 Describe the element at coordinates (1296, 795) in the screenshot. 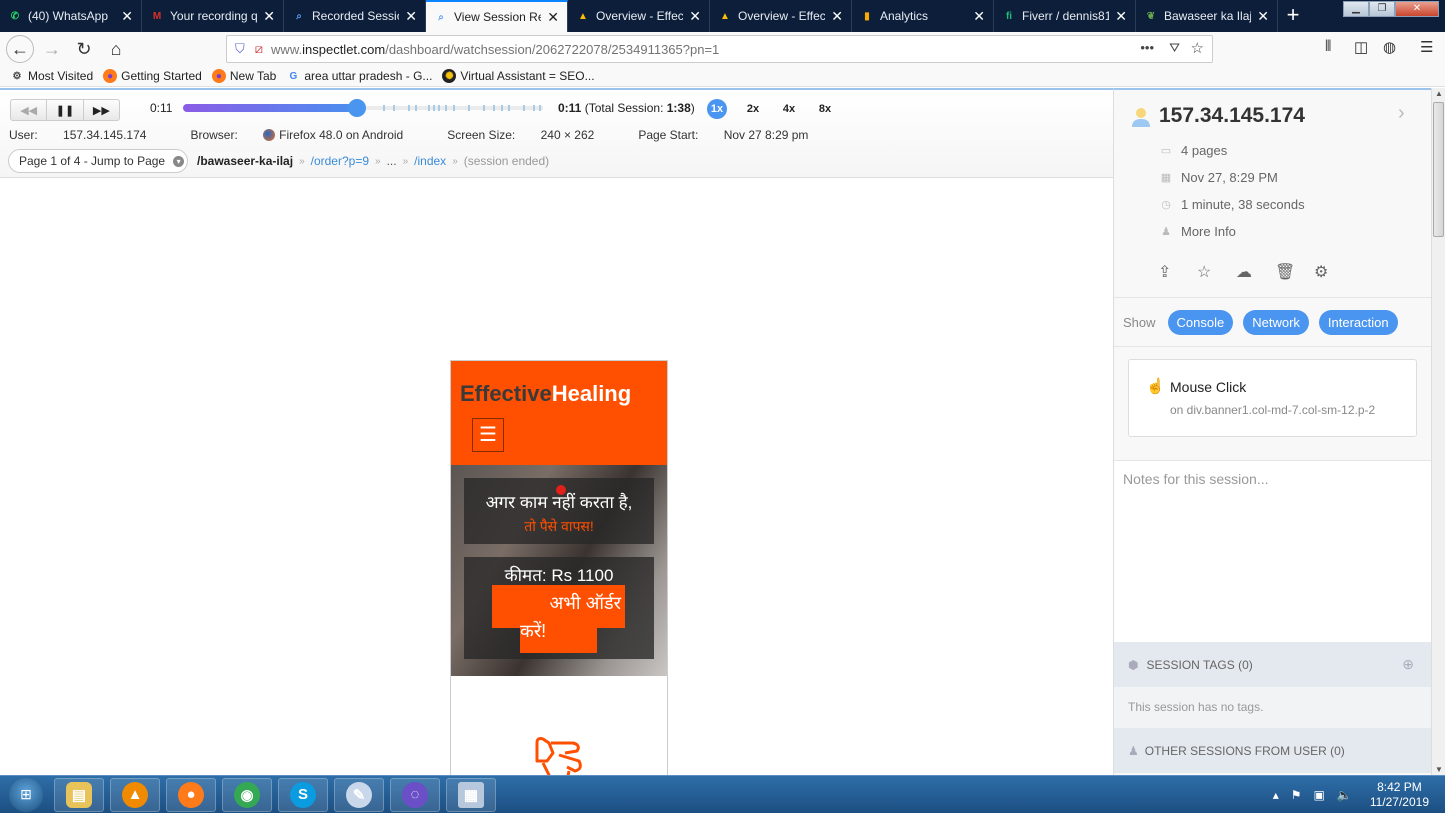

I see `action-center-flag-icon: ⚑` at that location.